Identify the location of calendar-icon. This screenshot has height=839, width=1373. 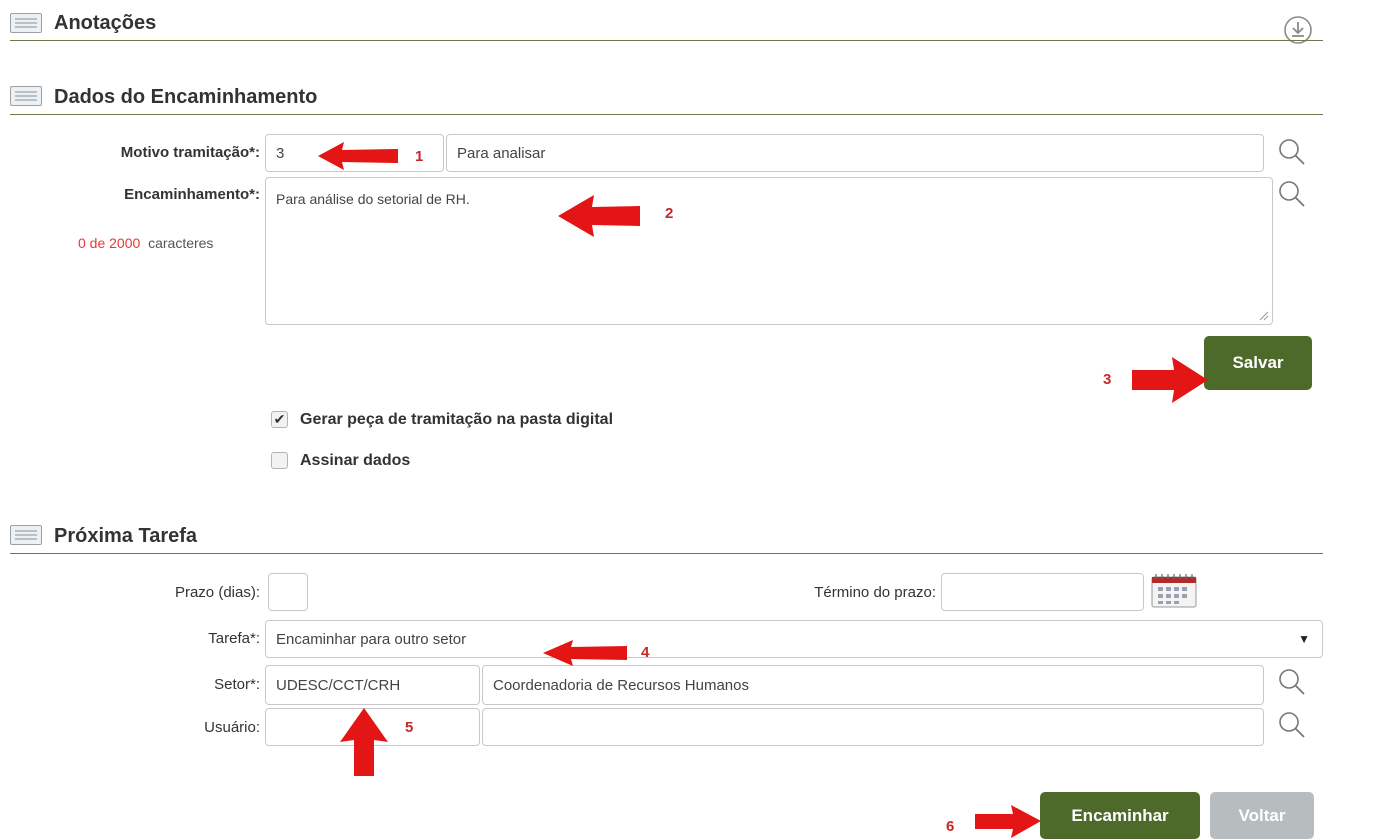
(1174, 591).